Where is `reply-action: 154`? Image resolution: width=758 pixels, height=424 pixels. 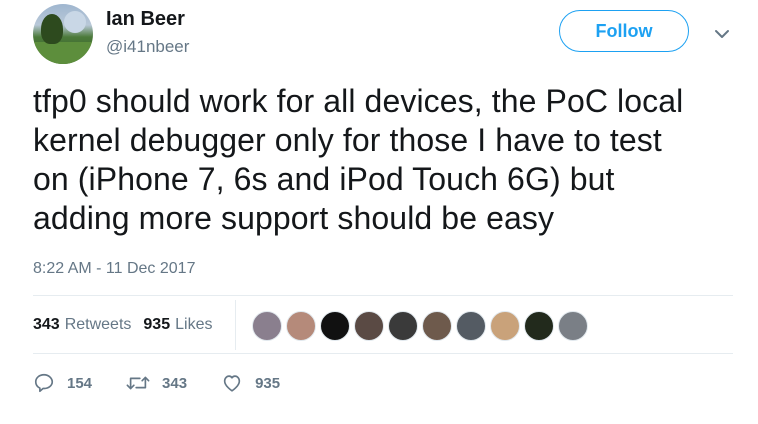 reply-action: 154 is located at coordinates (62, 383).